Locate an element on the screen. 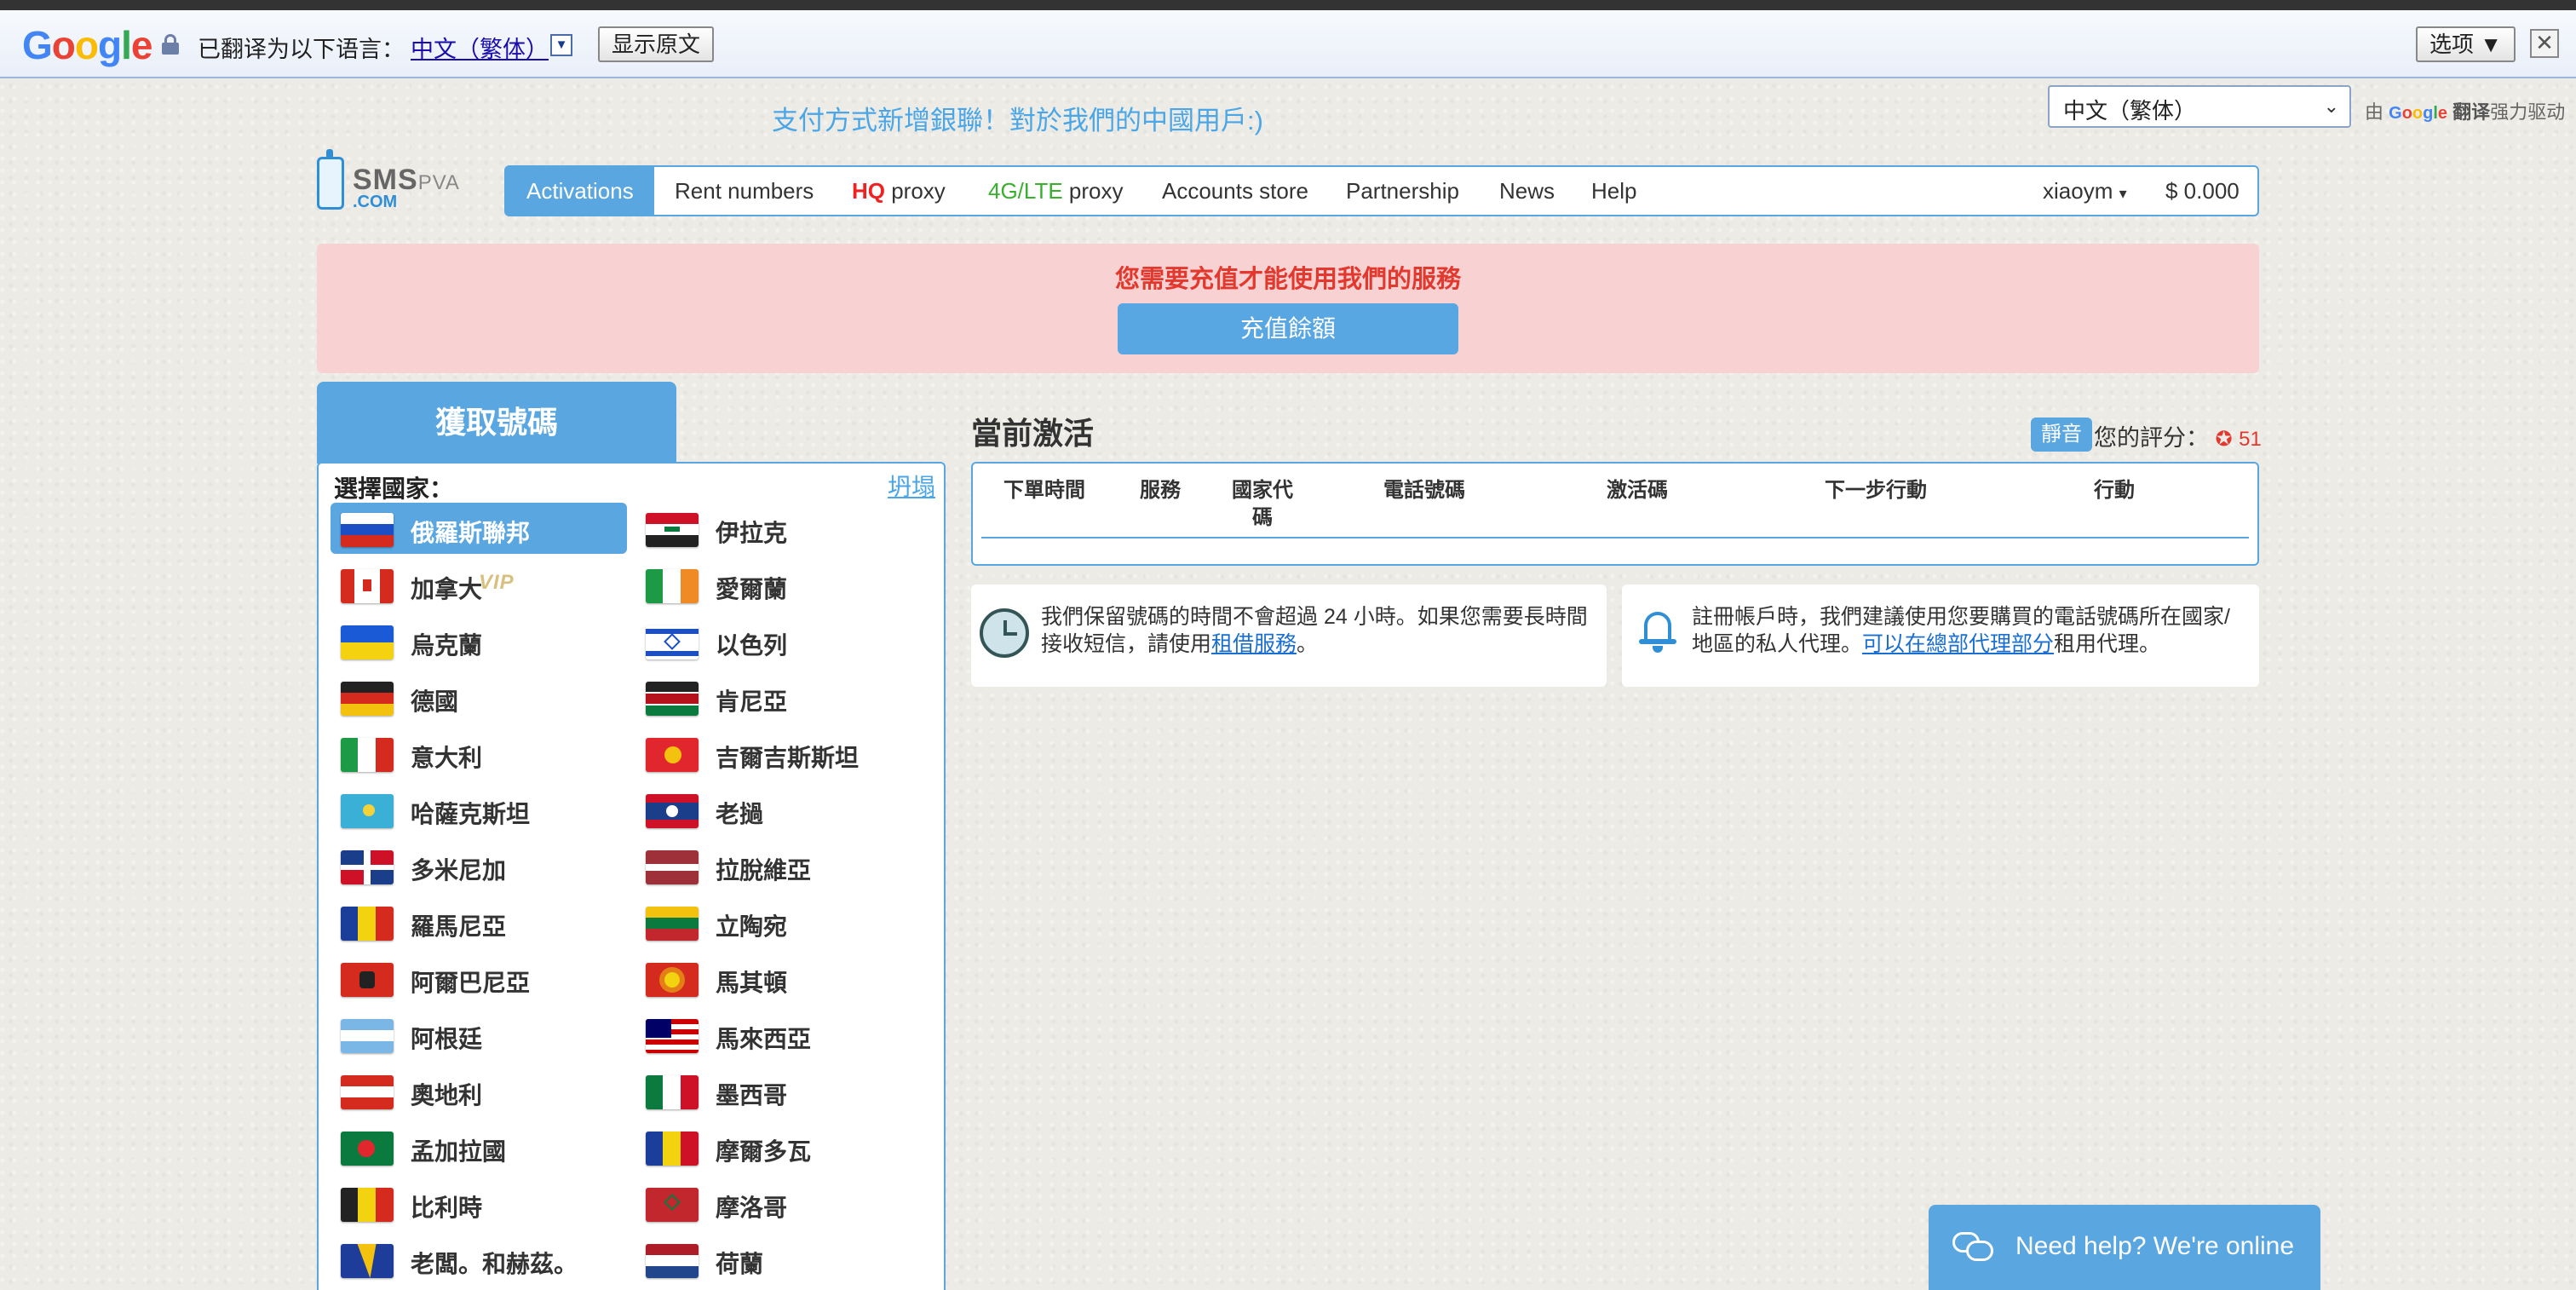 The height and width of the screenshot is (1290, 2576). country-netherlands: 荷蘭 is located at coordinates (784, 1259).